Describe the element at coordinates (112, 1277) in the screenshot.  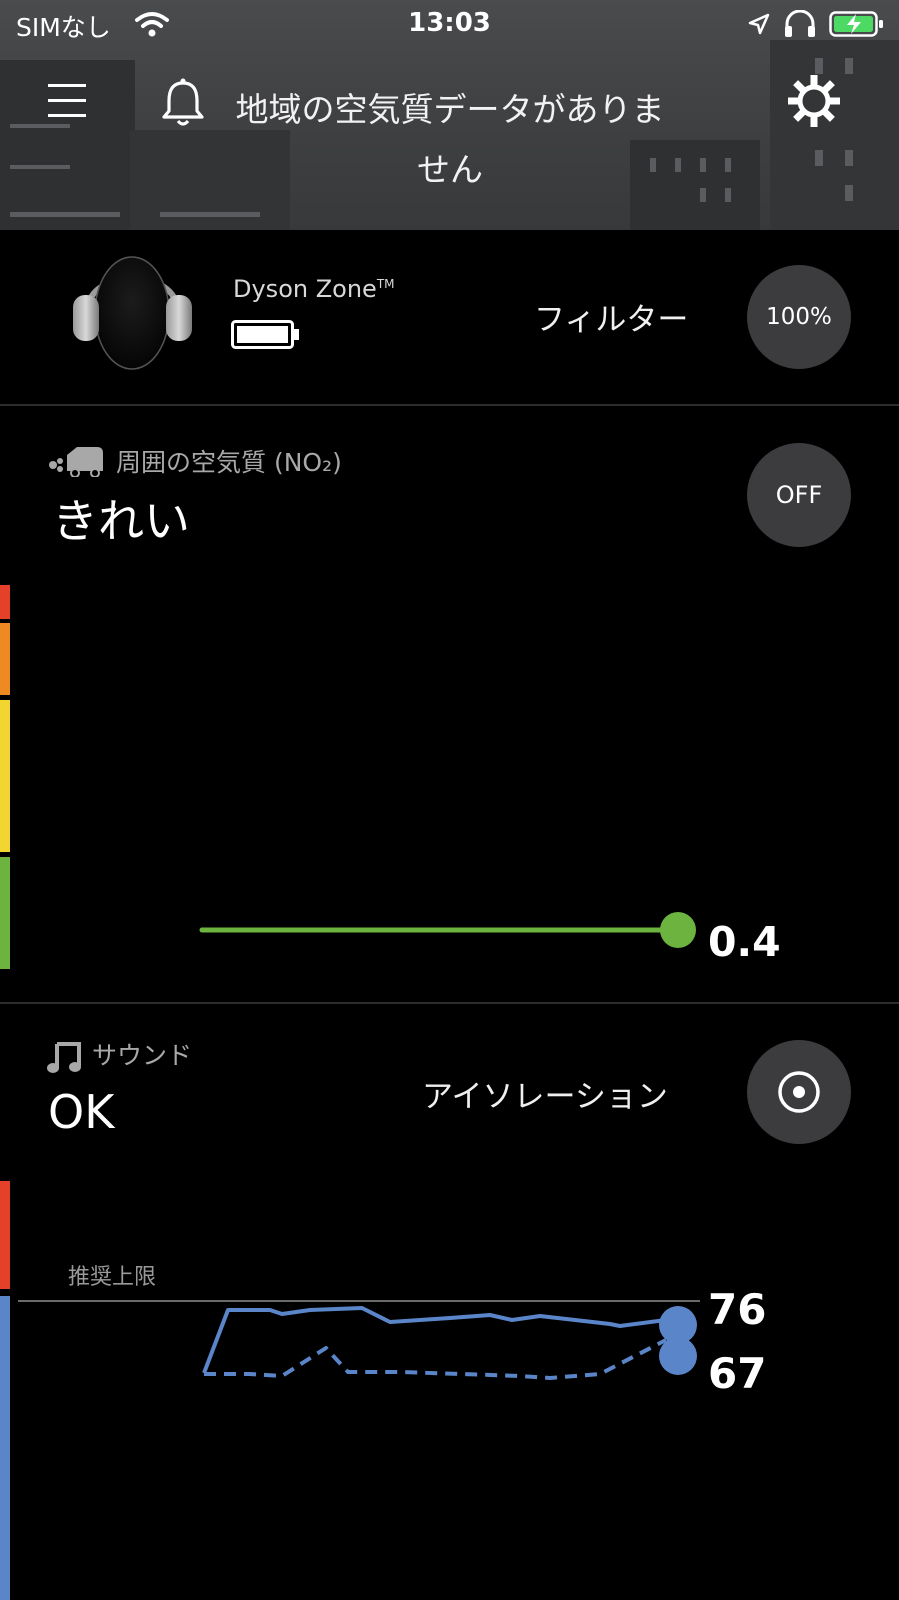
I see `recommended-limit-label: 推奨上限` at that location.